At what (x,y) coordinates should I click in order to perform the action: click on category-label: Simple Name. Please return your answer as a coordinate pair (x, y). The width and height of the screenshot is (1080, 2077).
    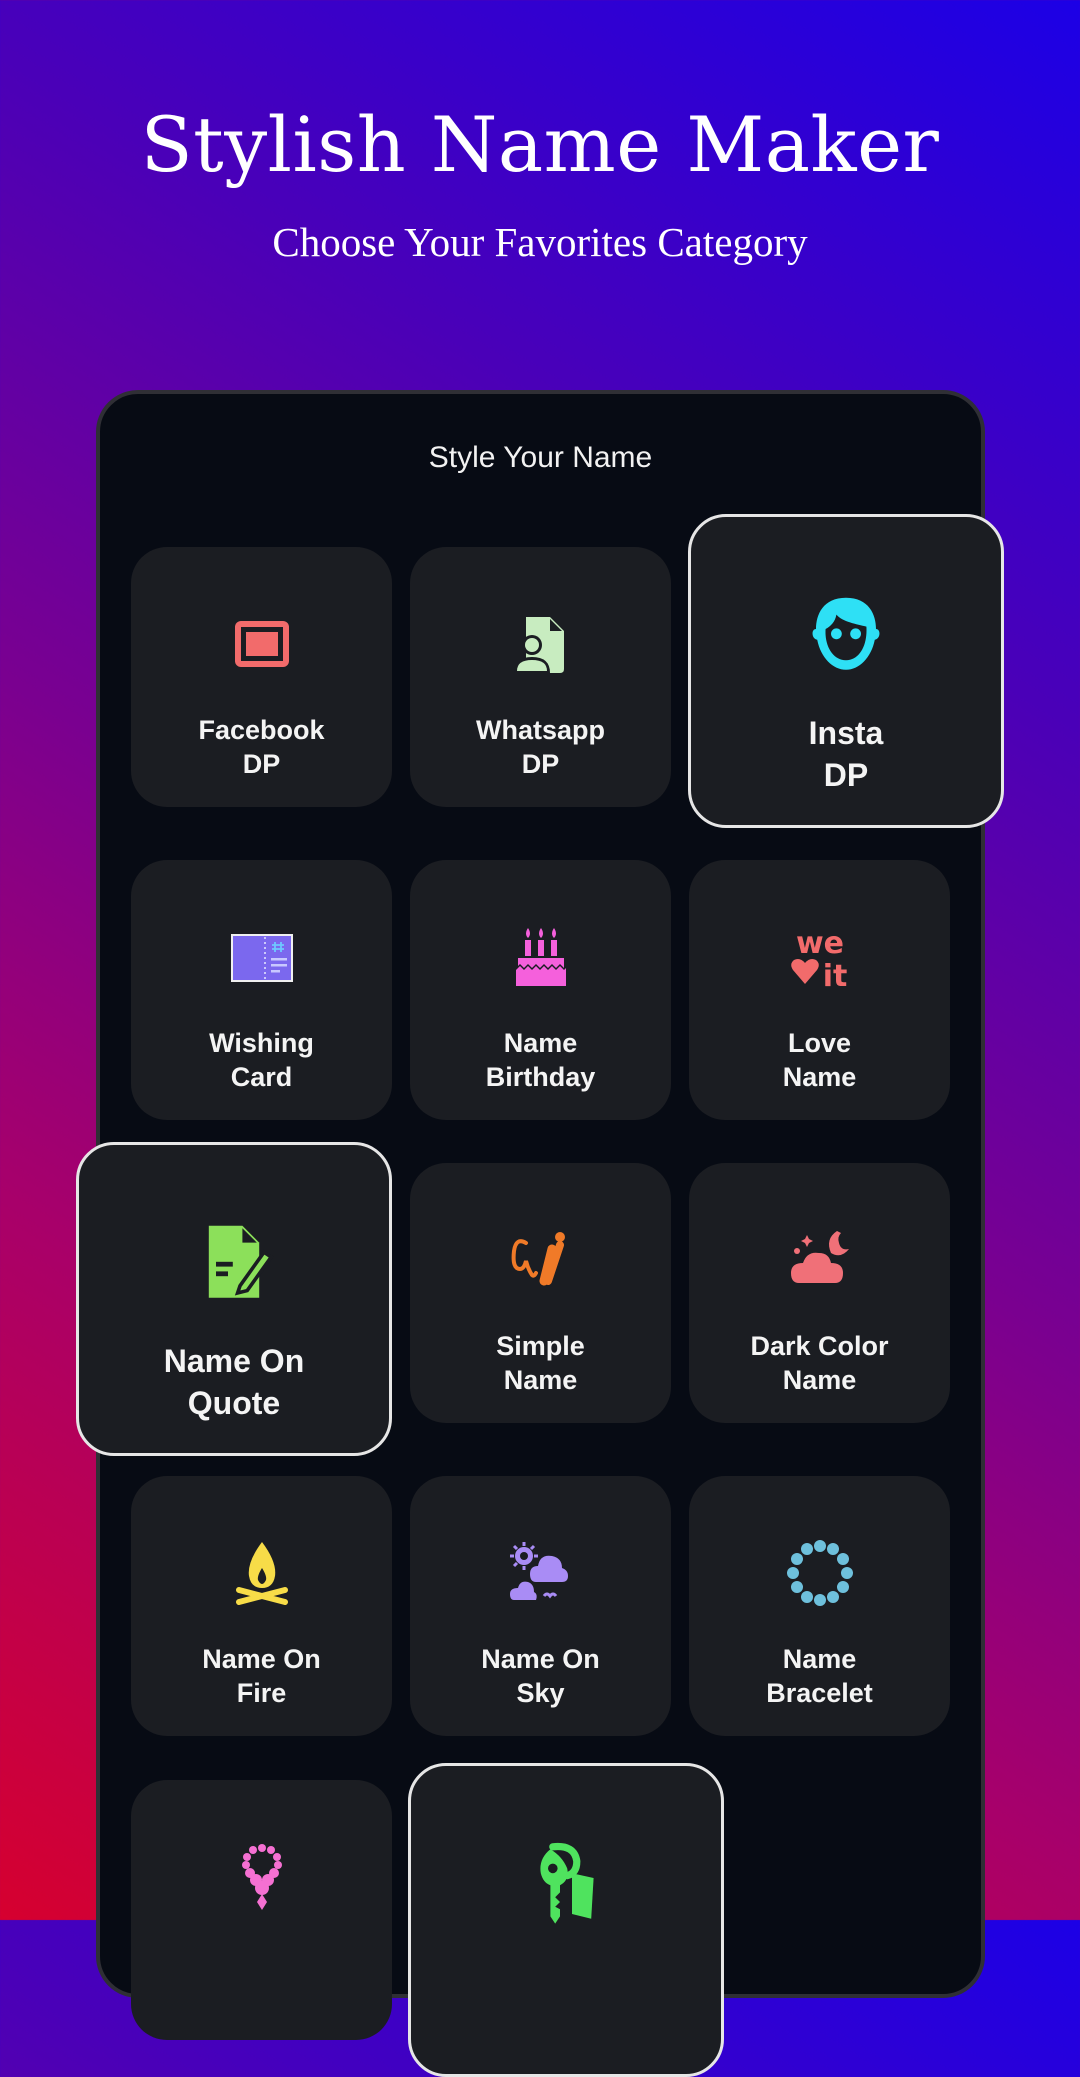
    Looking at the image, I should click on (540, 1363).